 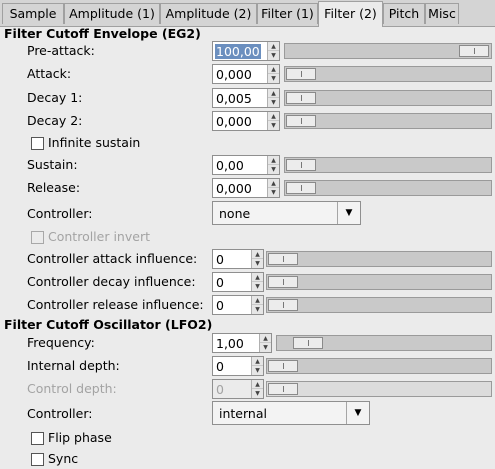 I want to click on attack-spinbox: 0,000 ▲ ▼, so click(x=246, y=74).